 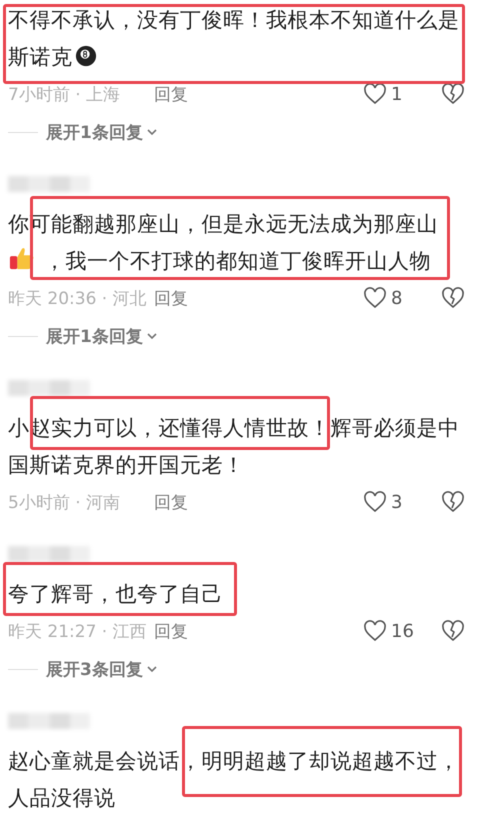 What do you see at coordinates (234, 39) in the screenshot?
I see `comment-text: 不得不承认，没有丁俊晖！我根本不知道什么是斯诺克` at bounding box center [234, 39].